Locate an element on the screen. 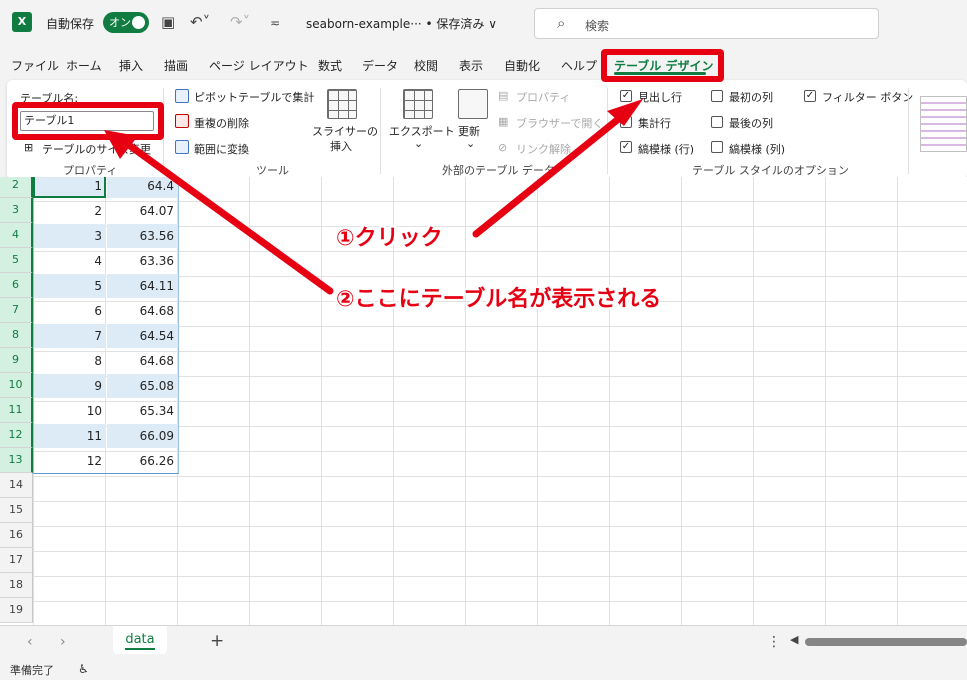 The height and width of the screenshot is (680, 967). more-options-icon: ⋮ is located at coordinates (774, 642).